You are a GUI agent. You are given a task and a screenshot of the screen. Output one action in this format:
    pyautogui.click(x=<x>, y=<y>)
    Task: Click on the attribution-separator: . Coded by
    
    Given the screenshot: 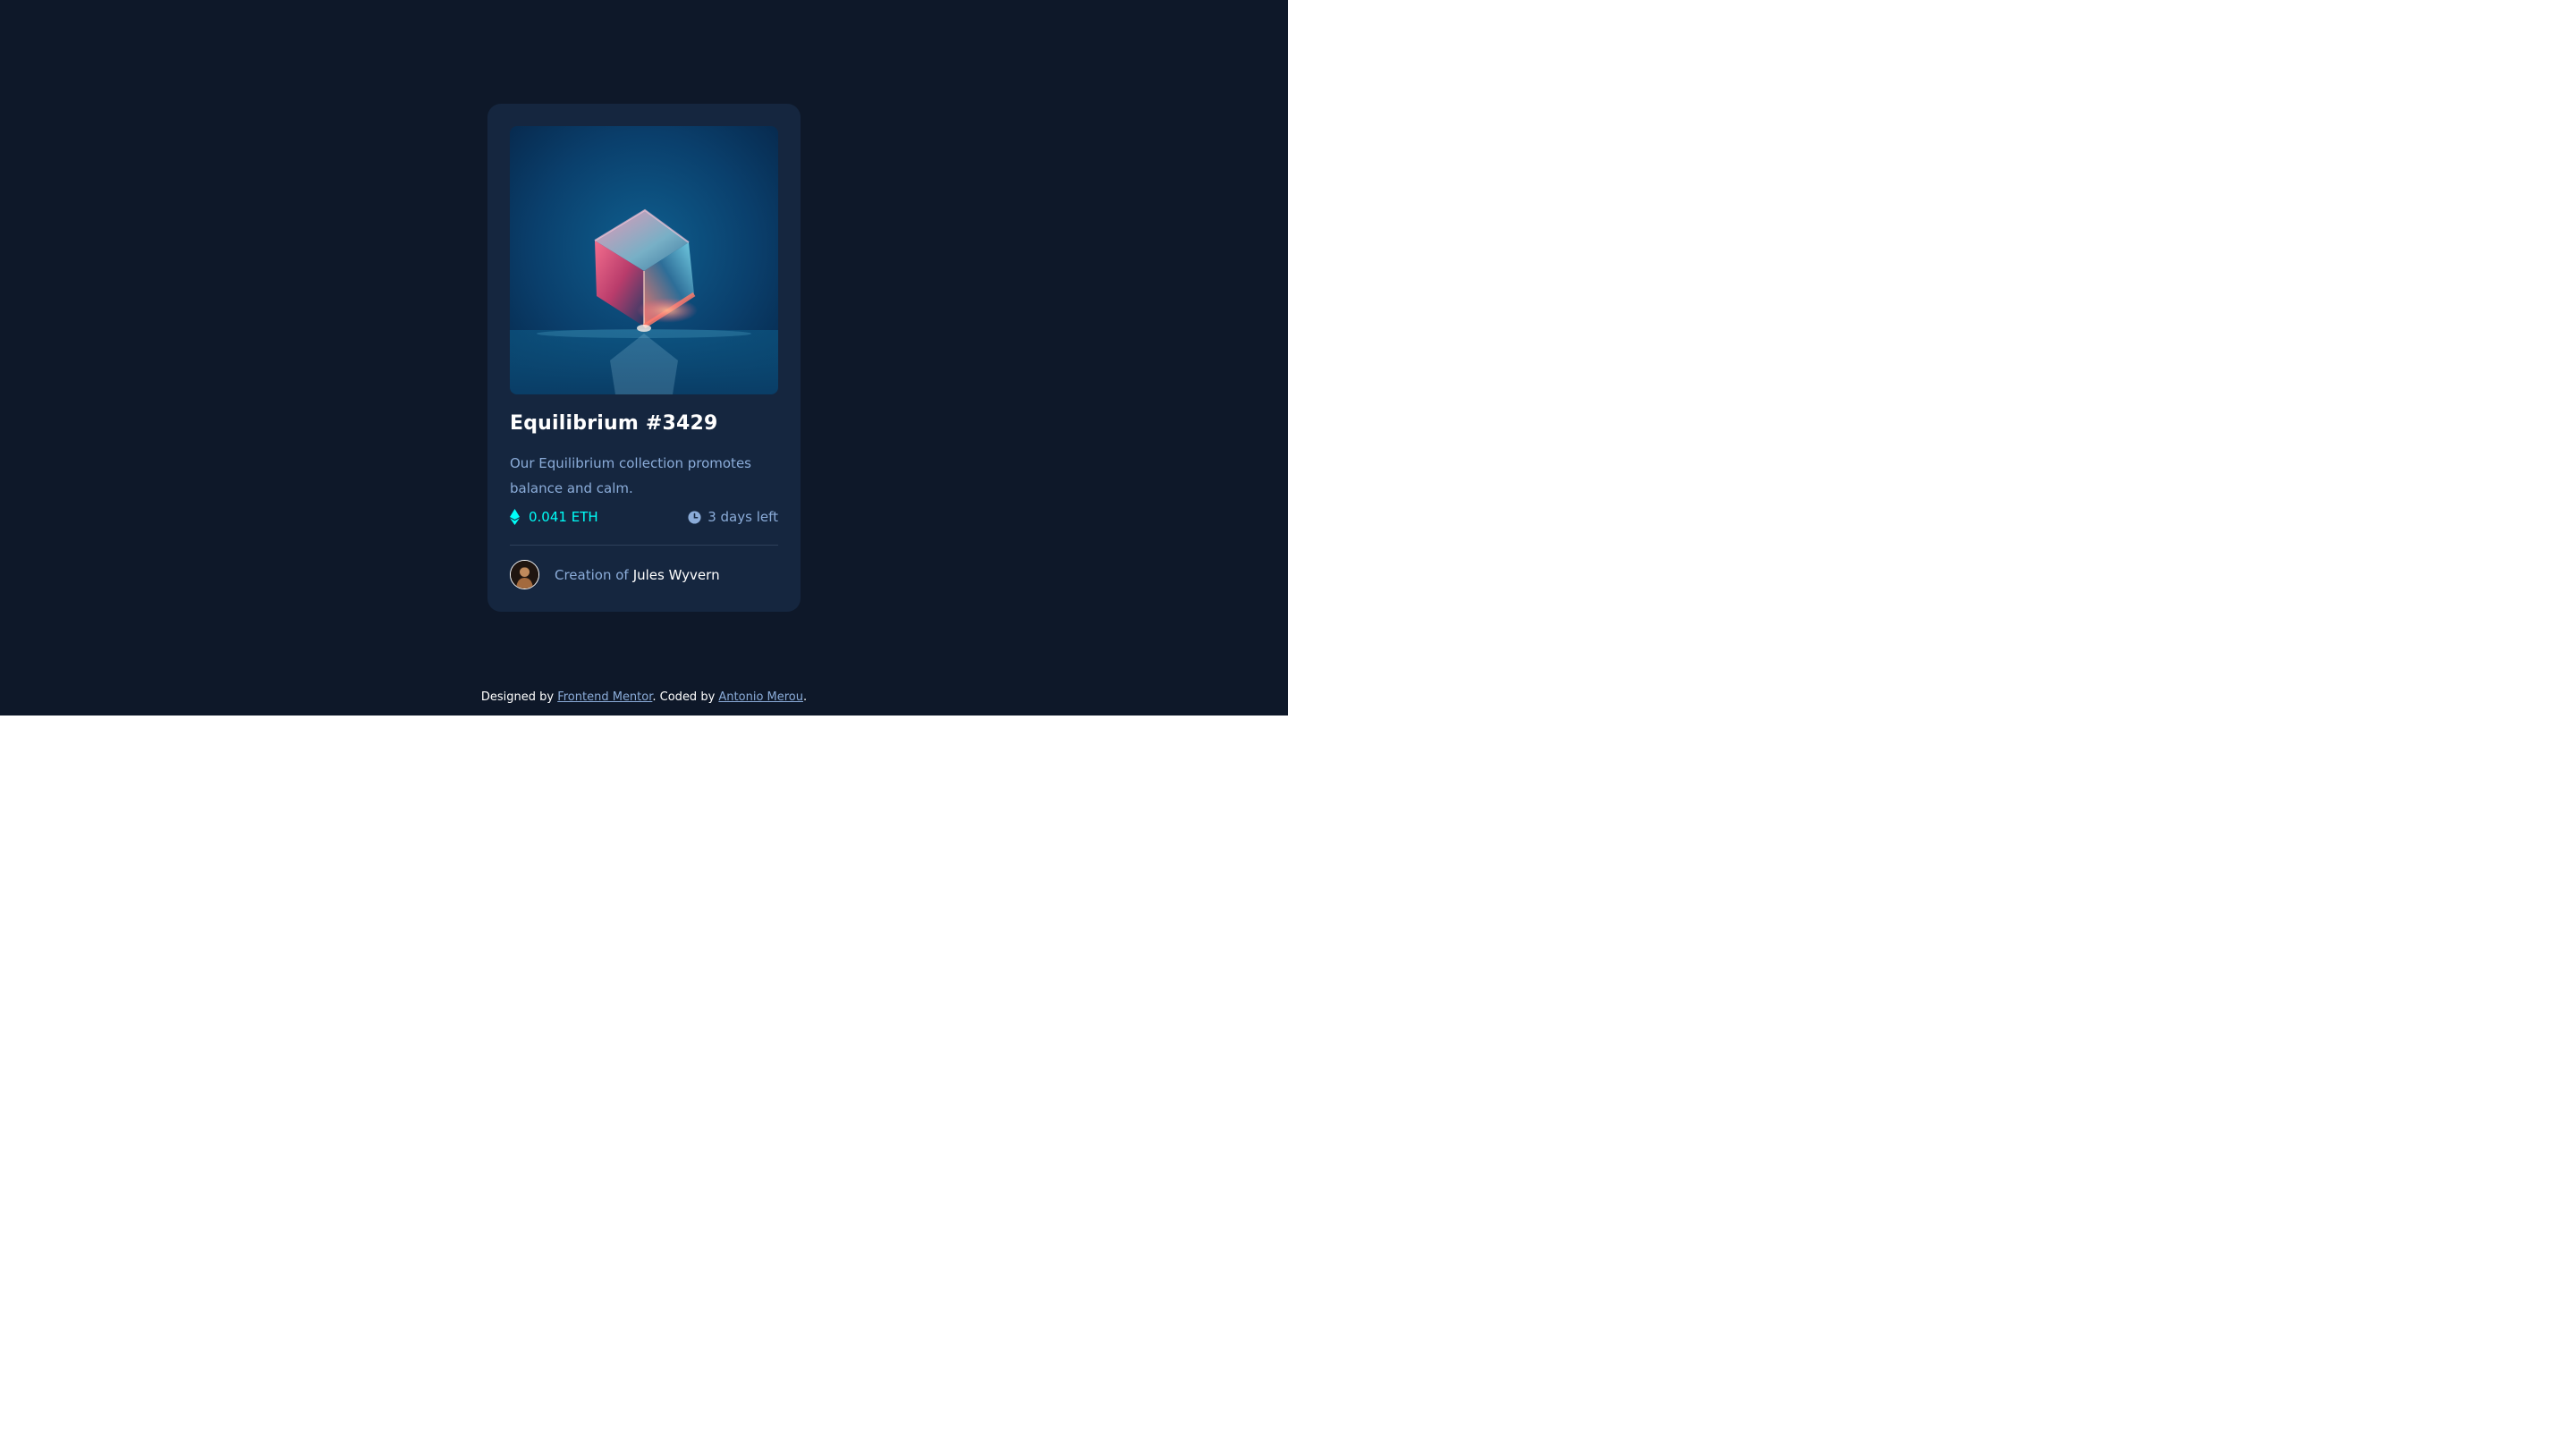 What is the action you would take?
    pyautogui.click(x=684, y=697)
    